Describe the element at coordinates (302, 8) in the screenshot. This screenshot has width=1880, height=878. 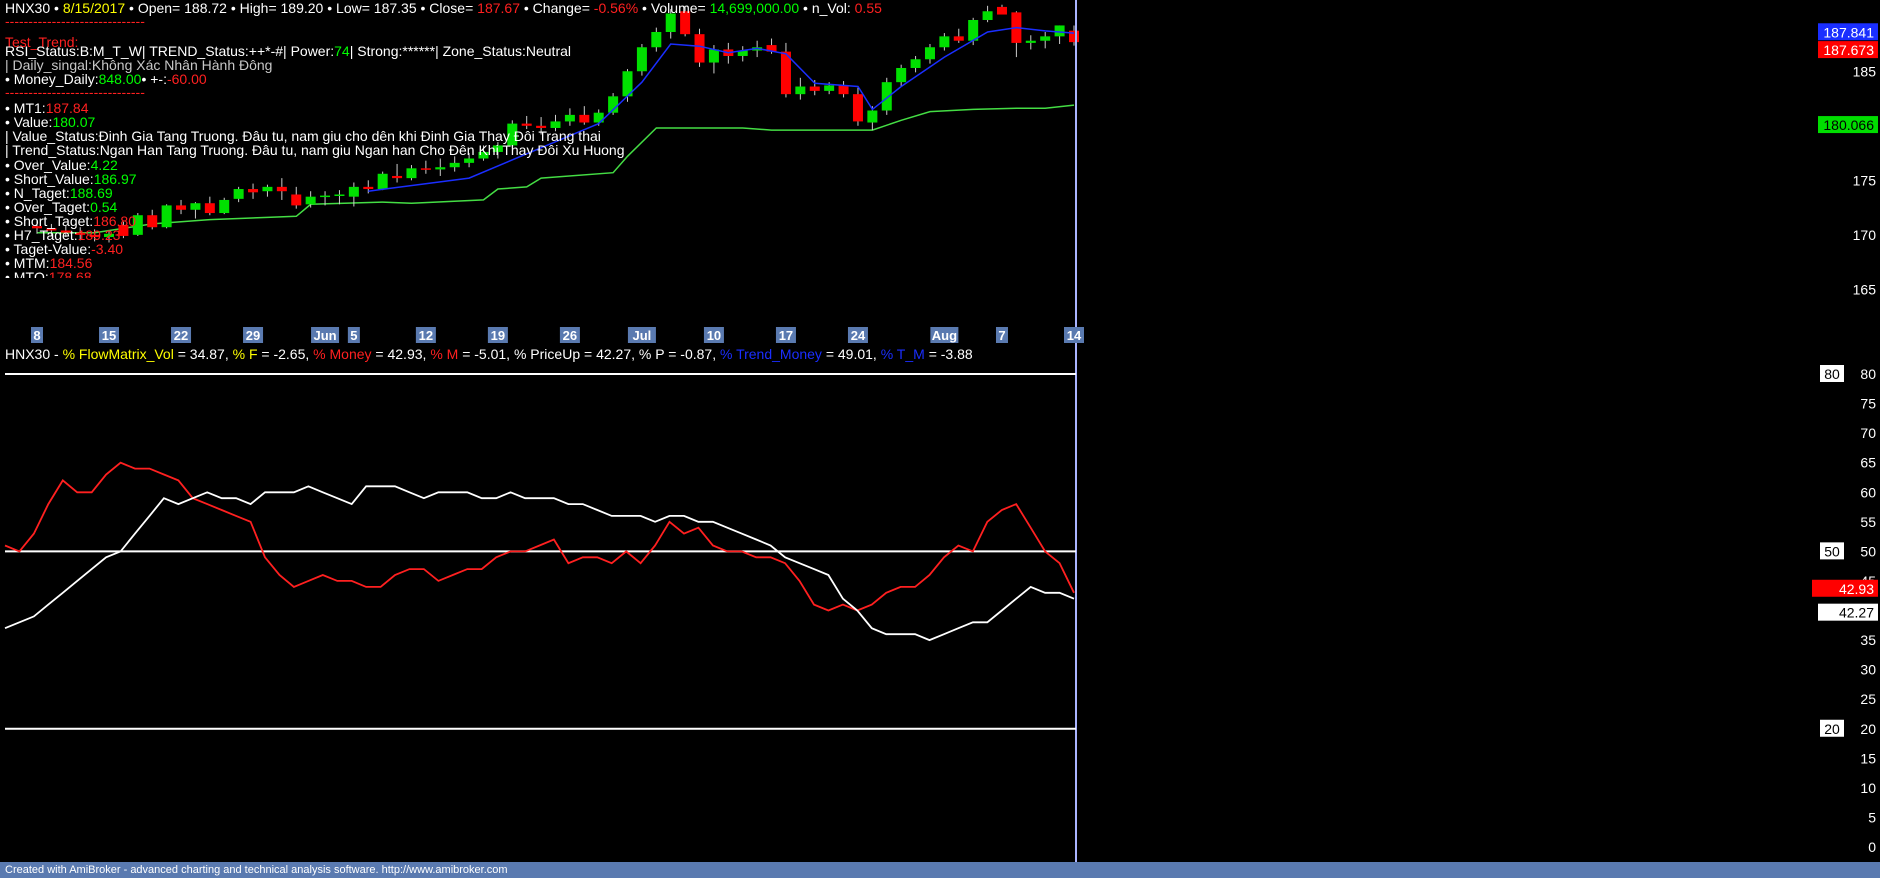
I see `high-value: 189.20` at that location.